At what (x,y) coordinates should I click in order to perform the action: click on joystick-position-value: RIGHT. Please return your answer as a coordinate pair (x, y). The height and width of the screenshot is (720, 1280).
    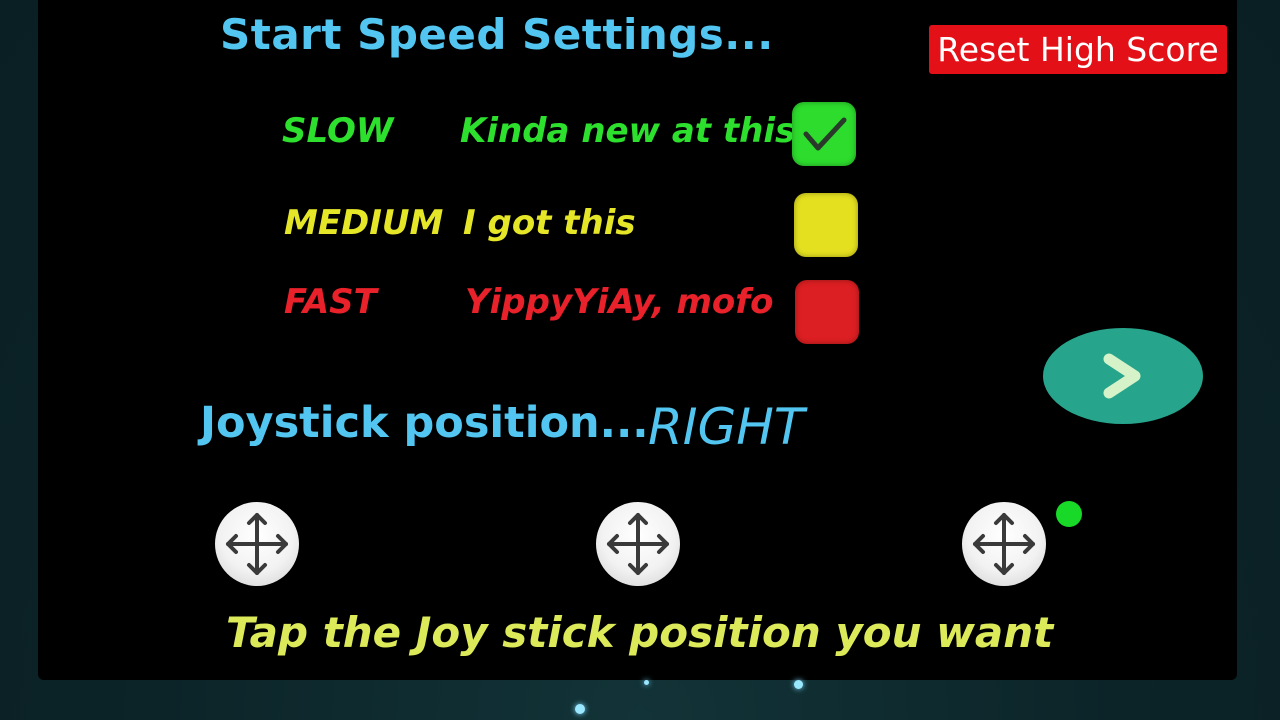
    Looking at the image, I should click on (726, 427).